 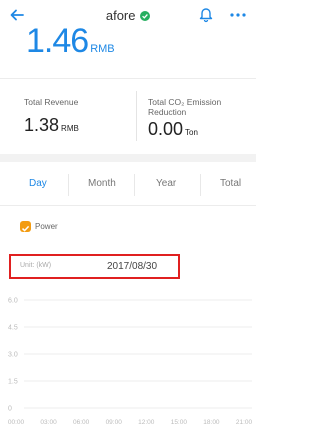 I want to click on tab-month: Month, so click(x=102, y=183).